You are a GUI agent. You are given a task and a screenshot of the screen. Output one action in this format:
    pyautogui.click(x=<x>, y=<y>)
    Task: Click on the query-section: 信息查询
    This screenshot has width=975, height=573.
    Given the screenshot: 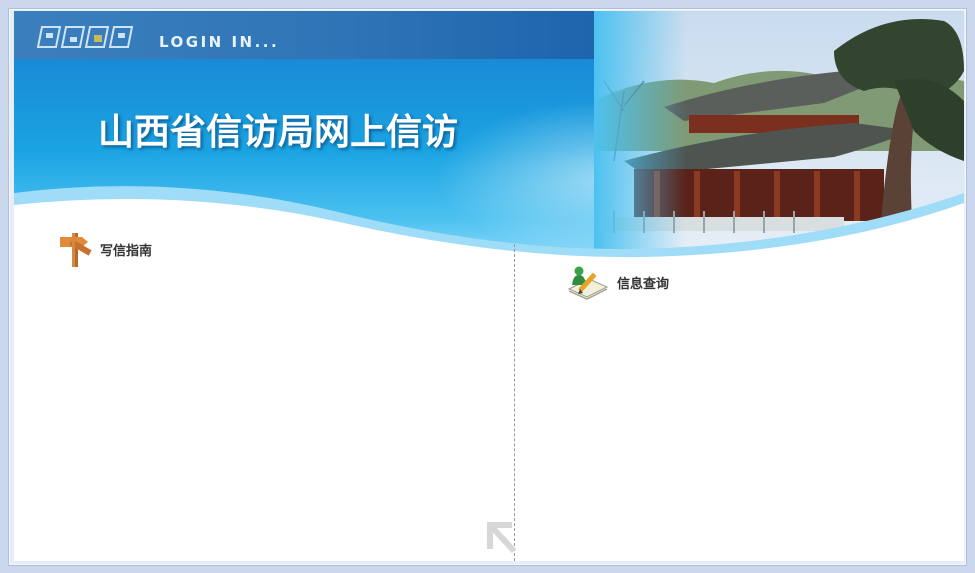 What is the action you would take?
    pyautogui.click(x=618, y=282)
    